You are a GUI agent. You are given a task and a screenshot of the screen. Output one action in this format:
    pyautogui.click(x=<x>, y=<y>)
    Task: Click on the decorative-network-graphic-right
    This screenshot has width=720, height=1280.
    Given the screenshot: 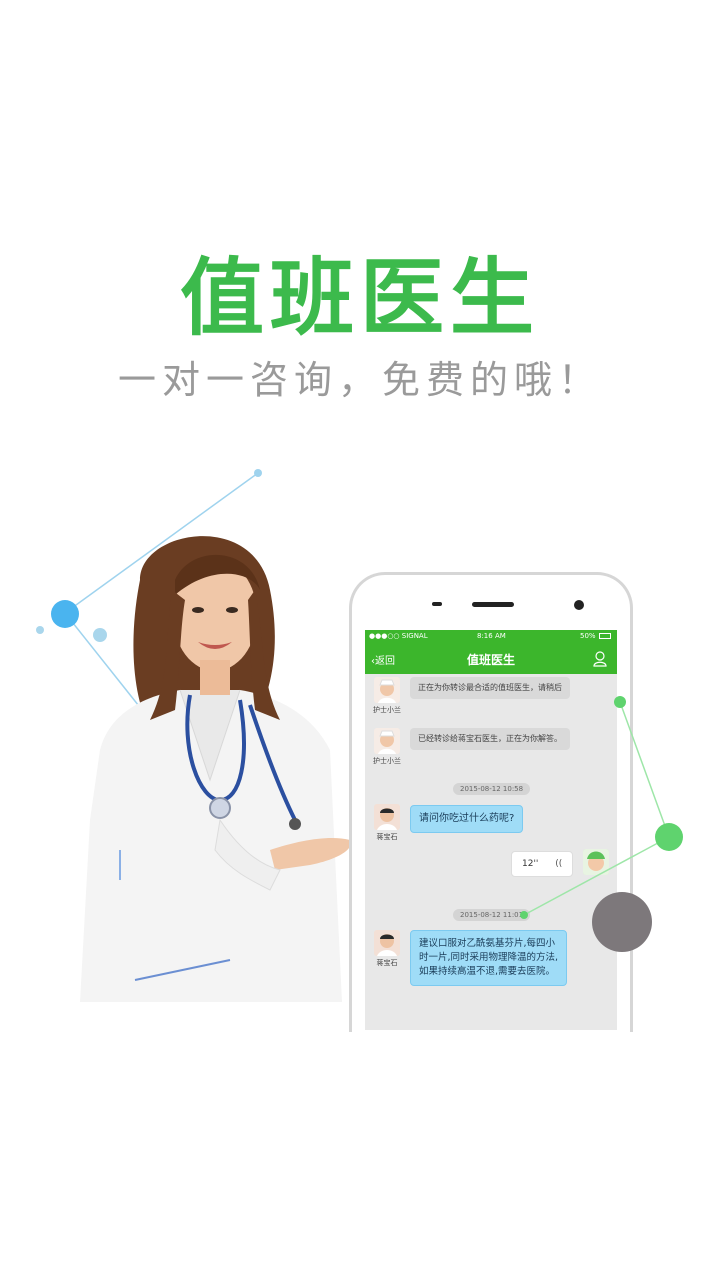 What is the action you would take?
    pyautogui.click(x=601, y=824)
    